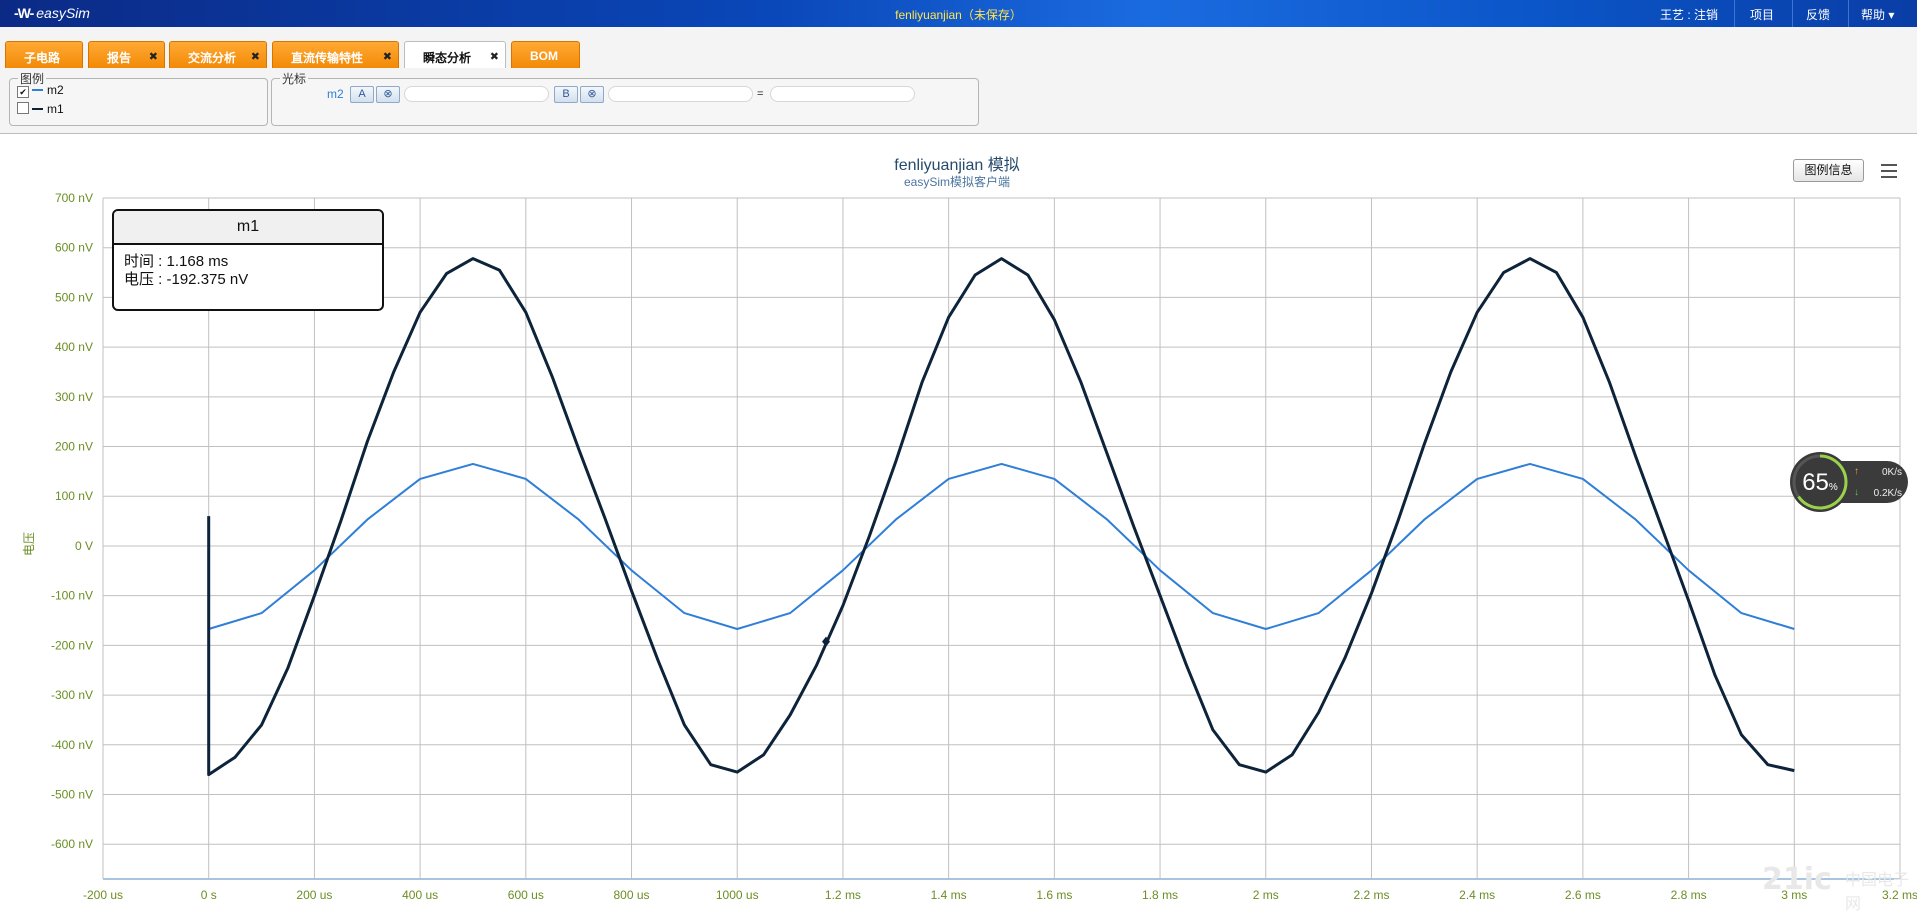  Describe the element at coordinates (476, 94) in the screenshot. I see `cursor-a-value-input` at that location.